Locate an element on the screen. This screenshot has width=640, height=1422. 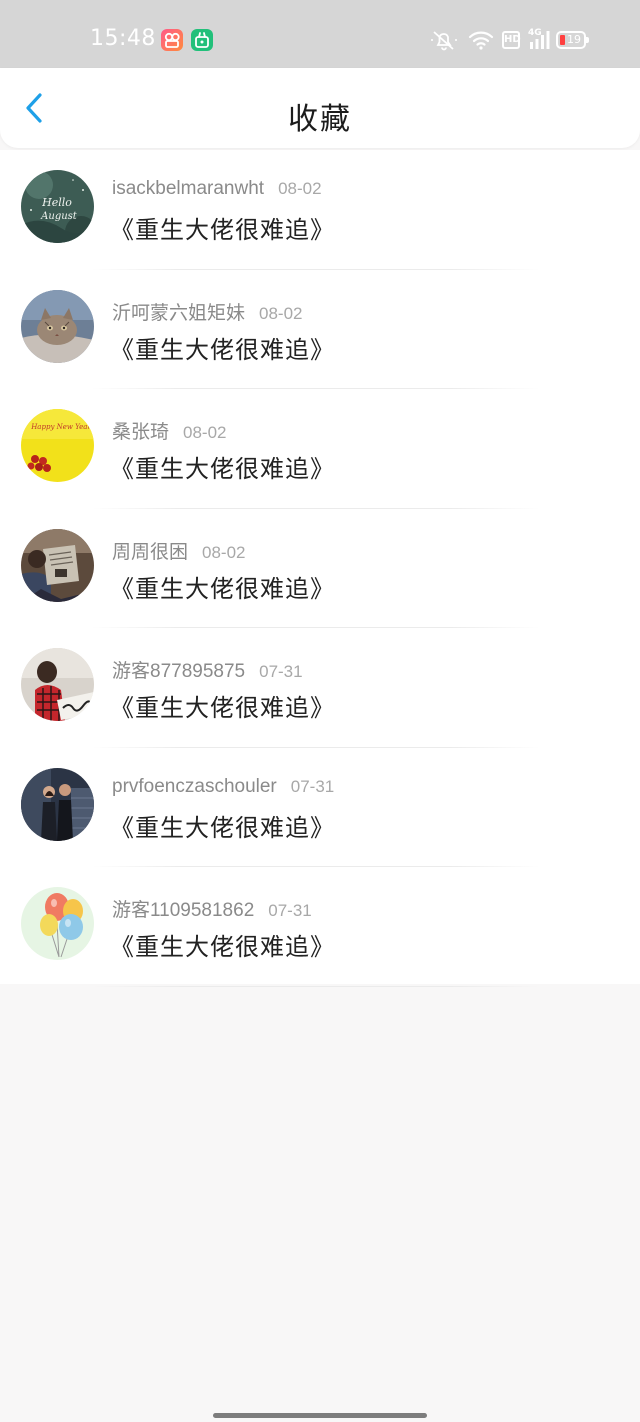
list-item: 游客1109581862 07-31 《重生大佬很难追》 is located at coordinates (320, 927).